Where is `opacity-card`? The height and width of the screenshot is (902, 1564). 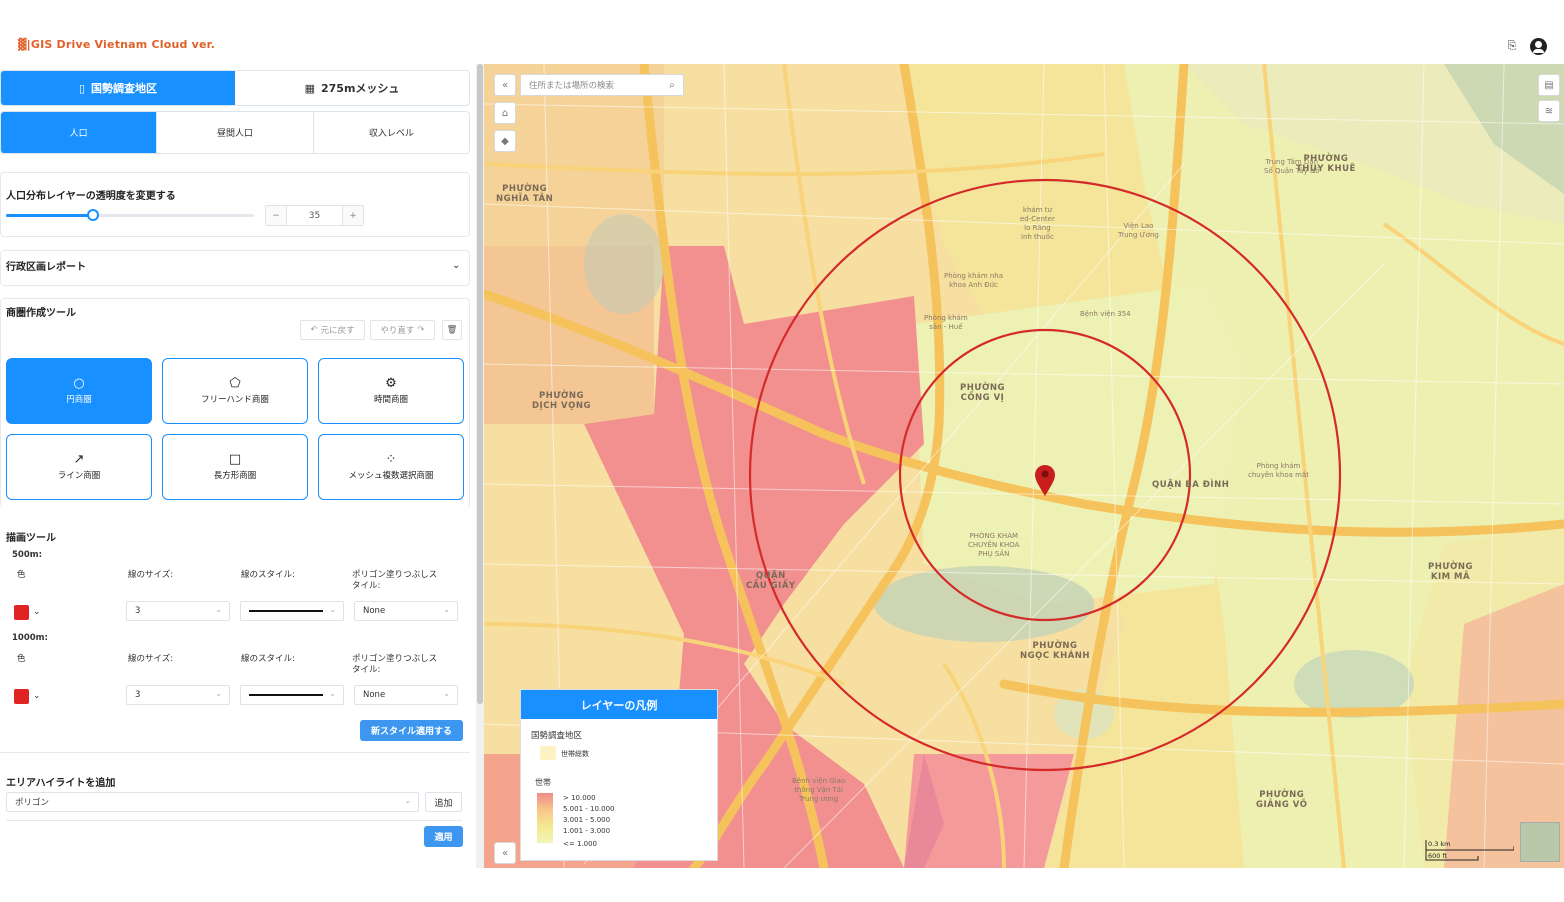
opacity-card is located at coordinates (235, 204).